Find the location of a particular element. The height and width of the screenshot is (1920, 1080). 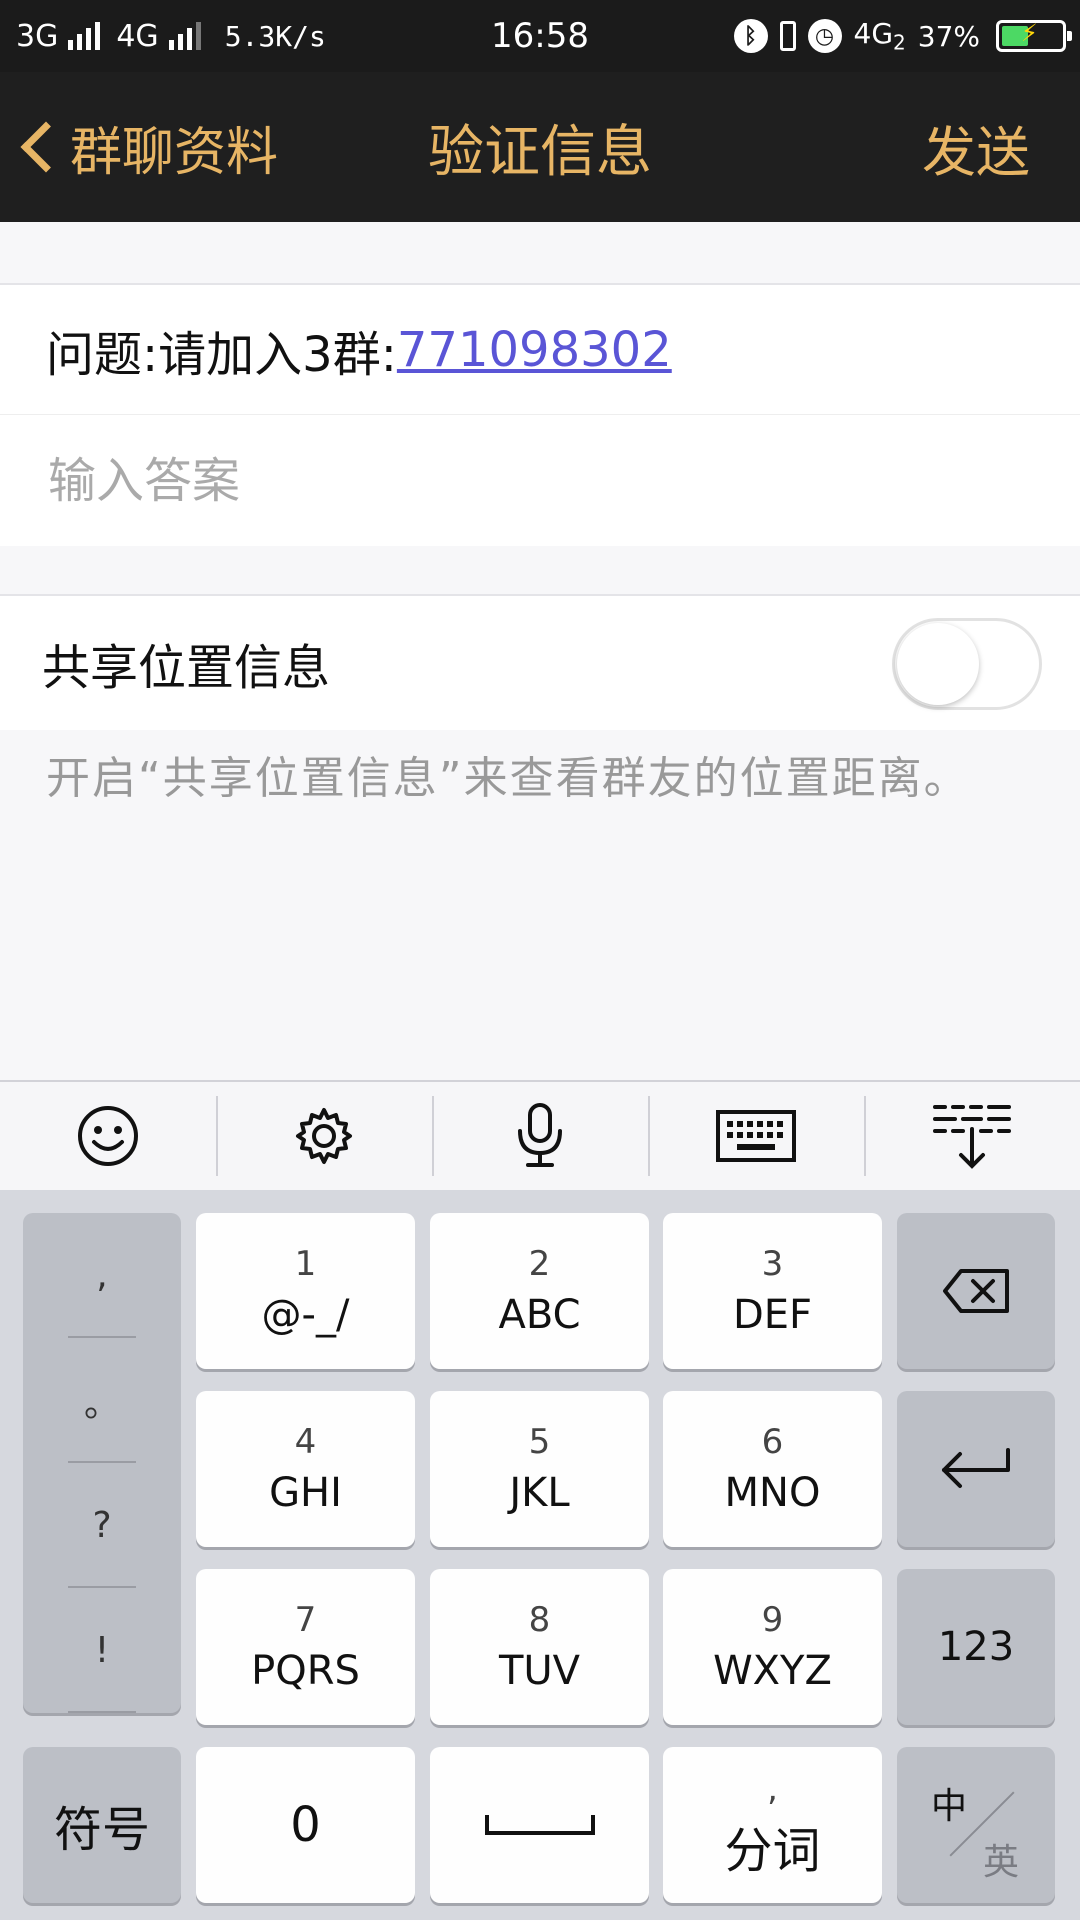

backspace-key is located at coordinates (976, 1291).